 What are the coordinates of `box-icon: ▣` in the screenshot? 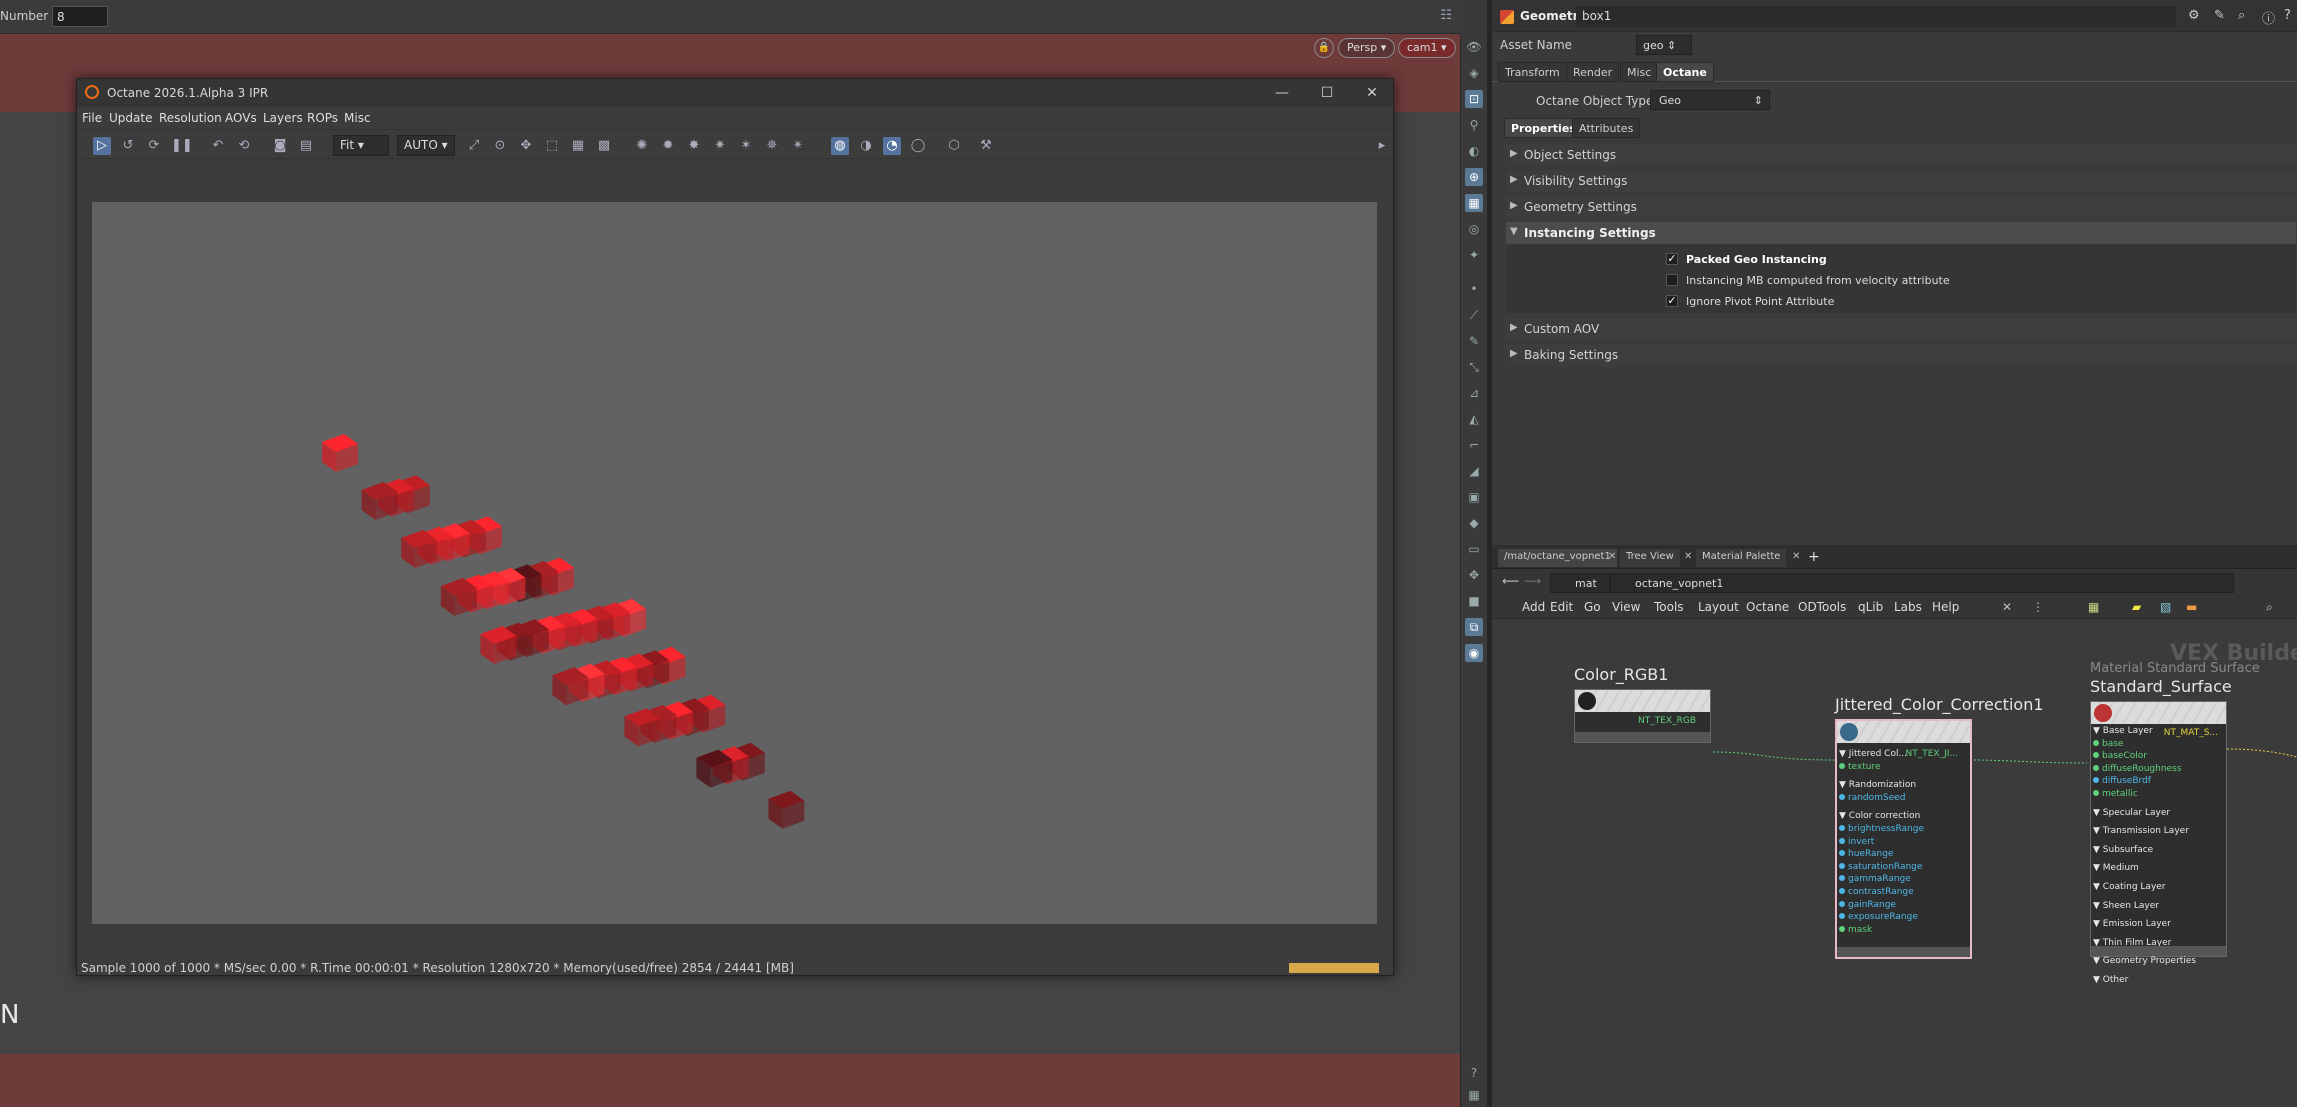 It's located at (1474, 497).